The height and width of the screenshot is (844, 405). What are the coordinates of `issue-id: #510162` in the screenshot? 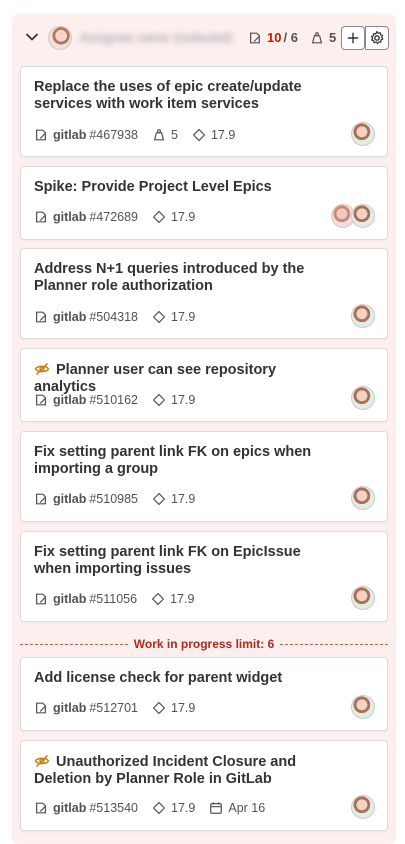 It's located at (113, 400).